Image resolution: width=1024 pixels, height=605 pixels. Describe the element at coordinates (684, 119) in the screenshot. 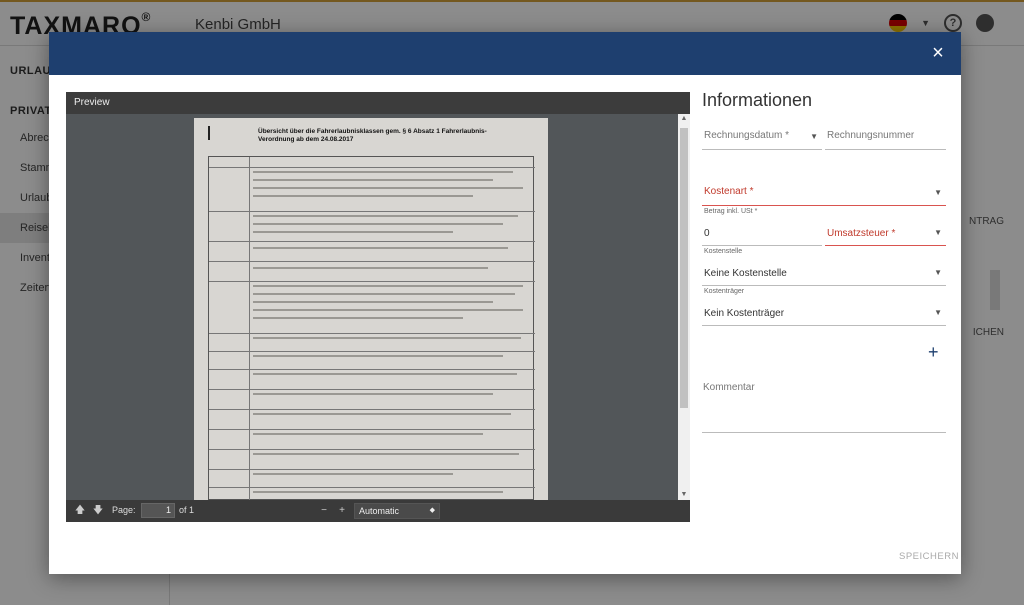

I see `scroll-up-icon: ▲` at that location.